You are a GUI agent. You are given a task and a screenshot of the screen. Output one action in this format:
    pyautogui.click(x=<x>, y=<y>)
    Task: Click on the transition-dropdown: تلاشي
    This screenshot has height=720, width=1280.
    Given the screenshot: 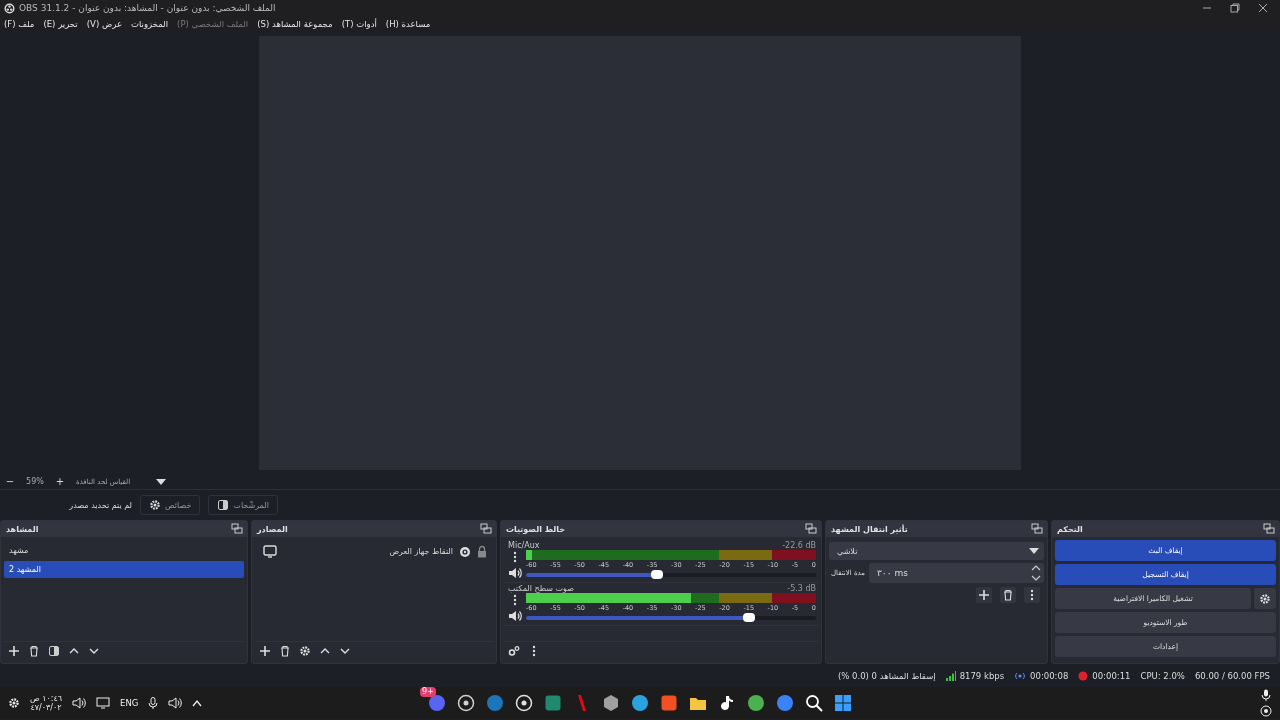 What is the action you would take?
    pyautogui.click(x=936, y=551)
    